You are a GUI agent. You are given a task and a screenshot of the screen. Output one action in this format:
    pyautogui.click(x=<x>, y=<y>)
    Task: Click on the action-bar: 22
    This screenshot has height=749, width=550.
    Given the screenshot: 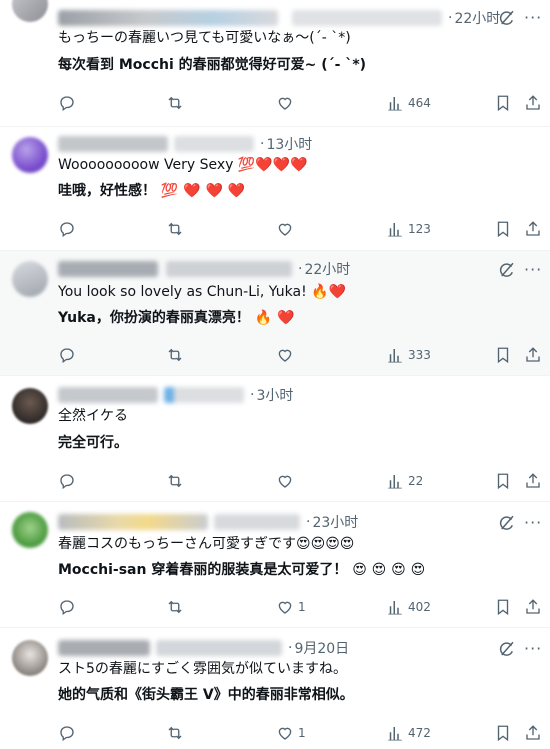 What is the action you would take?
    pyautogui.click(x=304, y=481)
    